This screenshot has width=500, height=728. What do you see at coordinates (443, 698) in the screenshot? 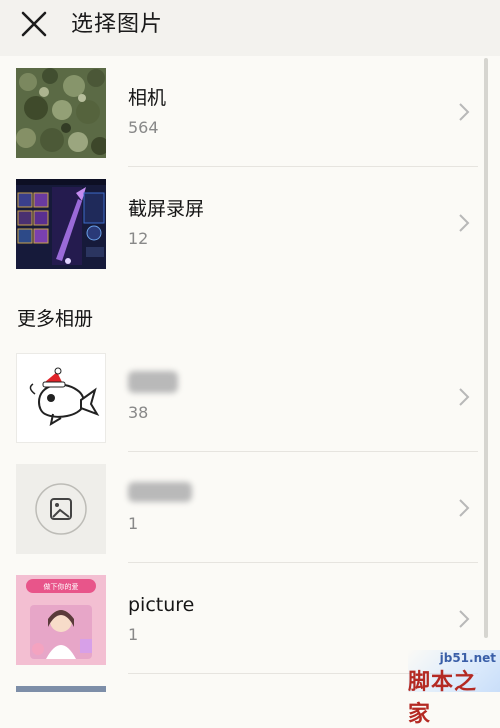
I see `watermark-brand: 脚本之家` at bounding box center [443, 698].